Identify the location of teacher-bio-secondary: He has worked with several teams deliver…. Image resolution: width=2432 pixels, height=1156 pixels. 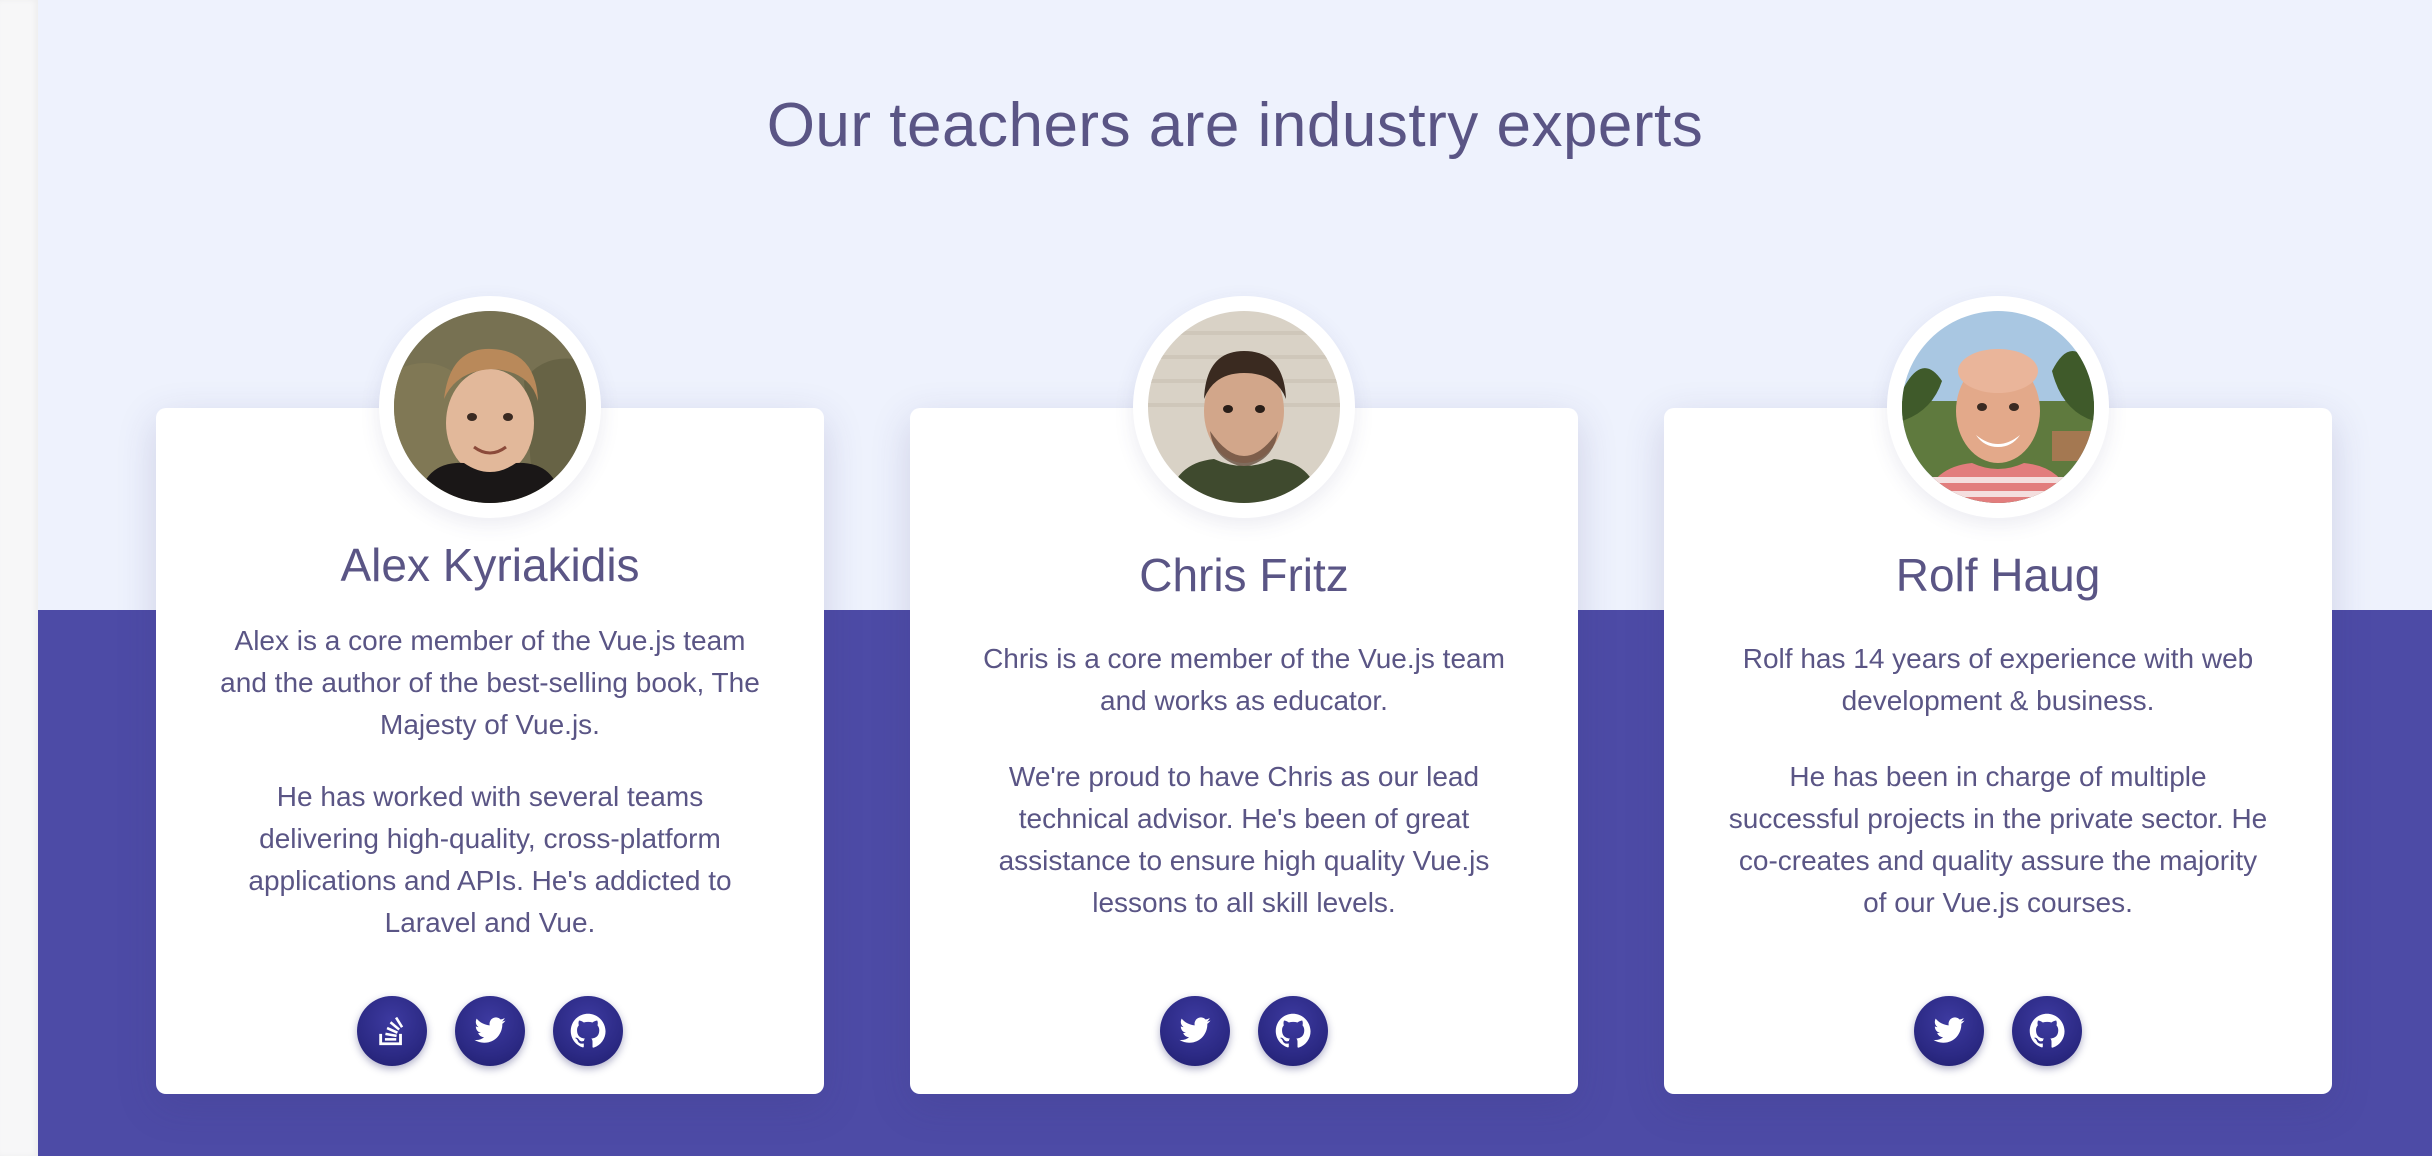
(490, 860).